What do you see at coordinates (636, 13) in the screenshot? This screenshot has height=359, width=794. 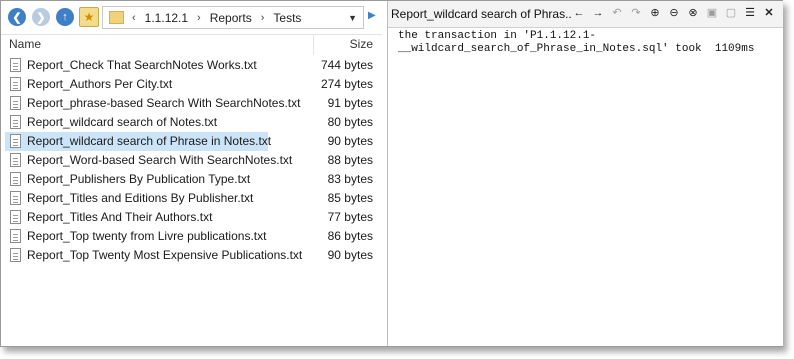 I see `redo-icon: ↷` at bounding box center [636, 13].